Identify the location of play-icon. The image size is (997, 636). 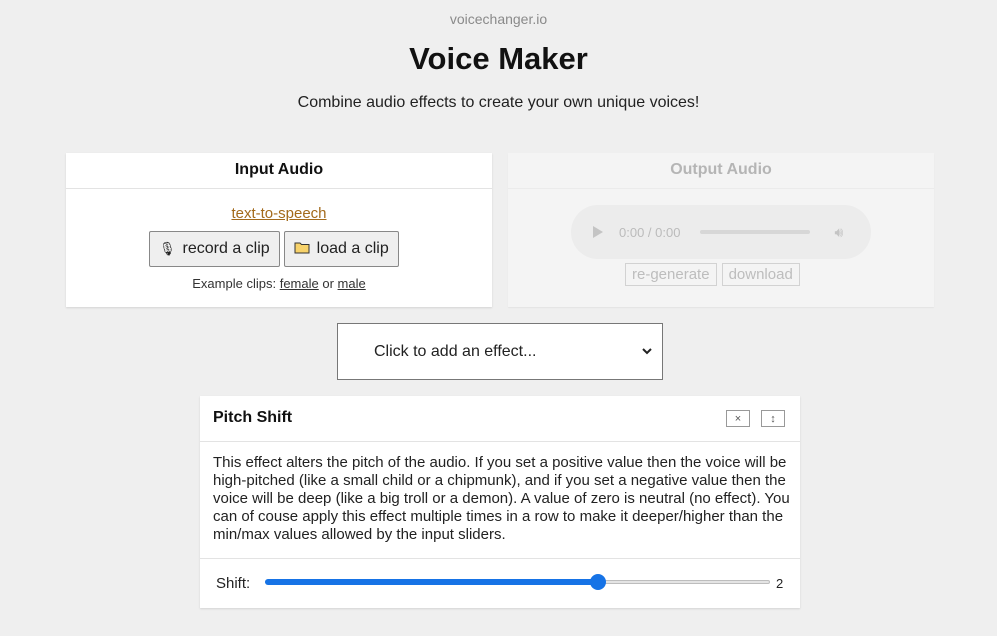
(598, 232).